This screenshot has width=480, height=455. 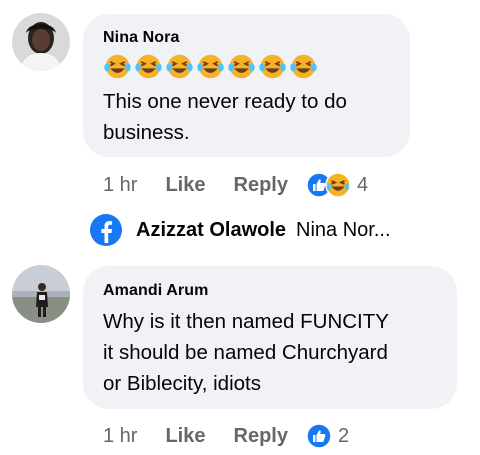 What do you see at coordinates (141, 38) in the screenshot?
I see `comment-author: Nina Nora` at bounding box center [141, 38].